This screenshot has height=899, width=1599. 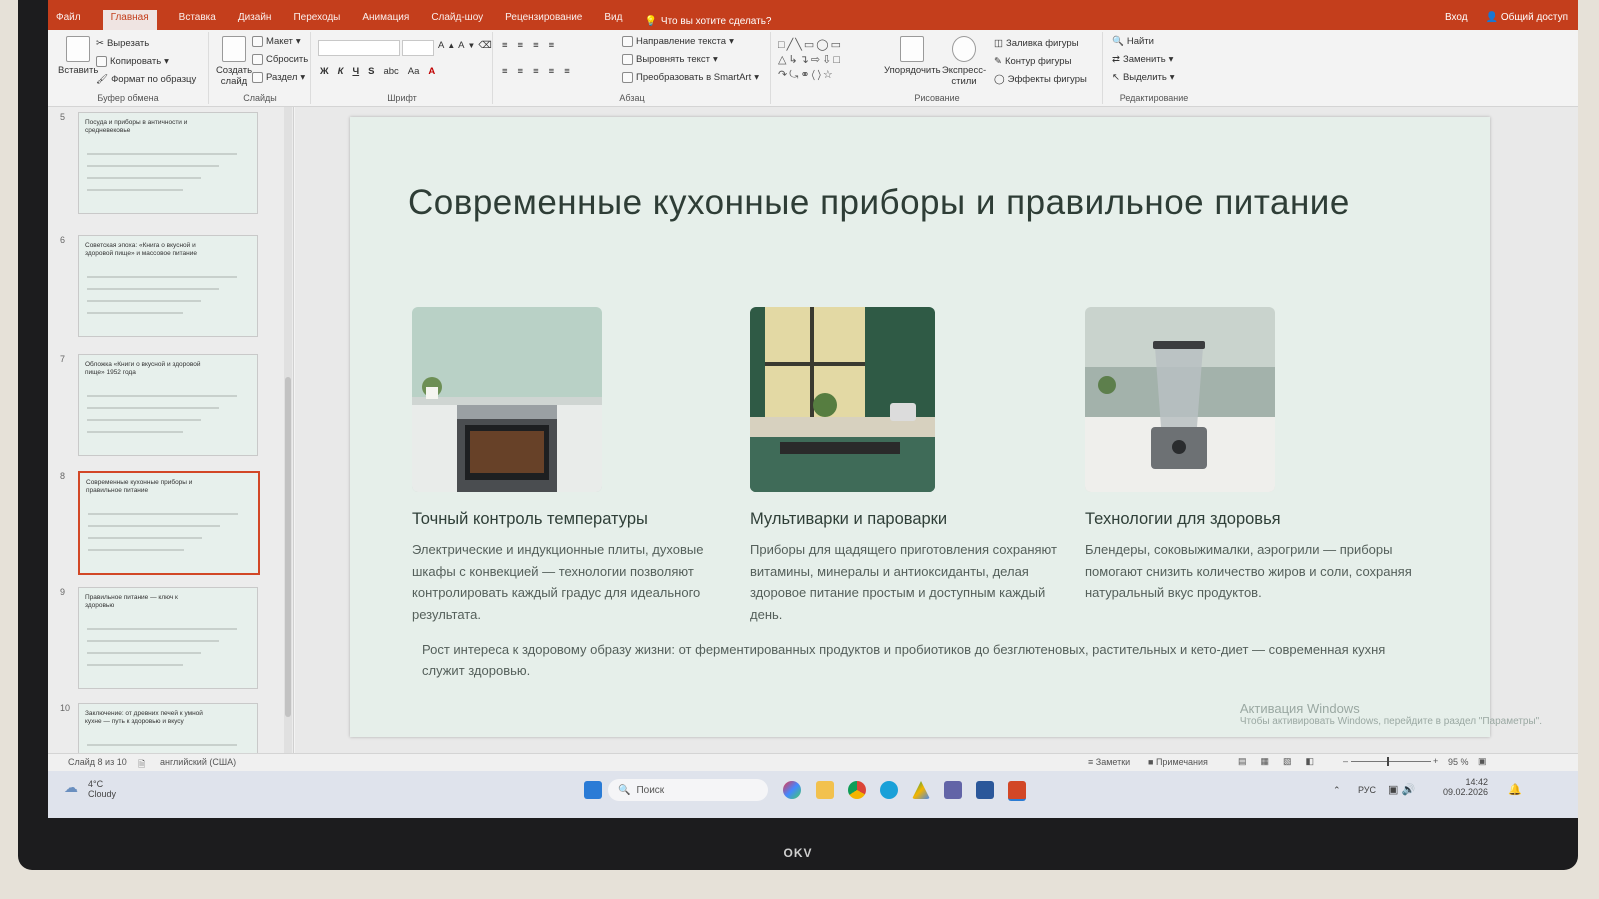 I want to click on tab-7: Рецензирование, so click(x=543, y=21).